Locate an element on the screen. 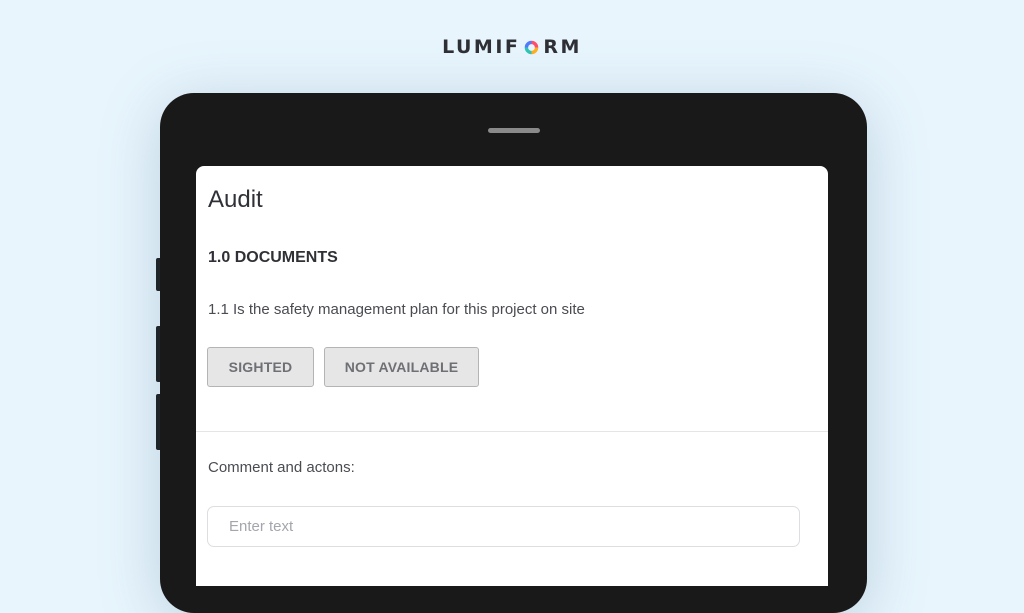  logo-text-left: LUMIF is located at coordinates (481, 47).